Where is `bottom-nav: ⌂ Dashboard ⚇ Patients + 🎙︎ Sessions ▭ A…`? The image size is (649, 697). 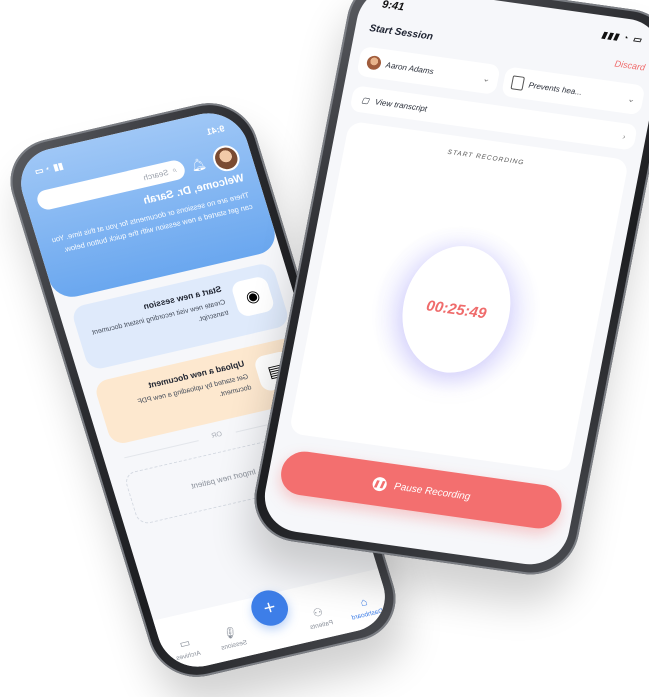
bottom-nav: ⌂ Dashboard ⚇ Patients + 🎙︎ Sessions ▭ A… is located at coordinates (274, 621).